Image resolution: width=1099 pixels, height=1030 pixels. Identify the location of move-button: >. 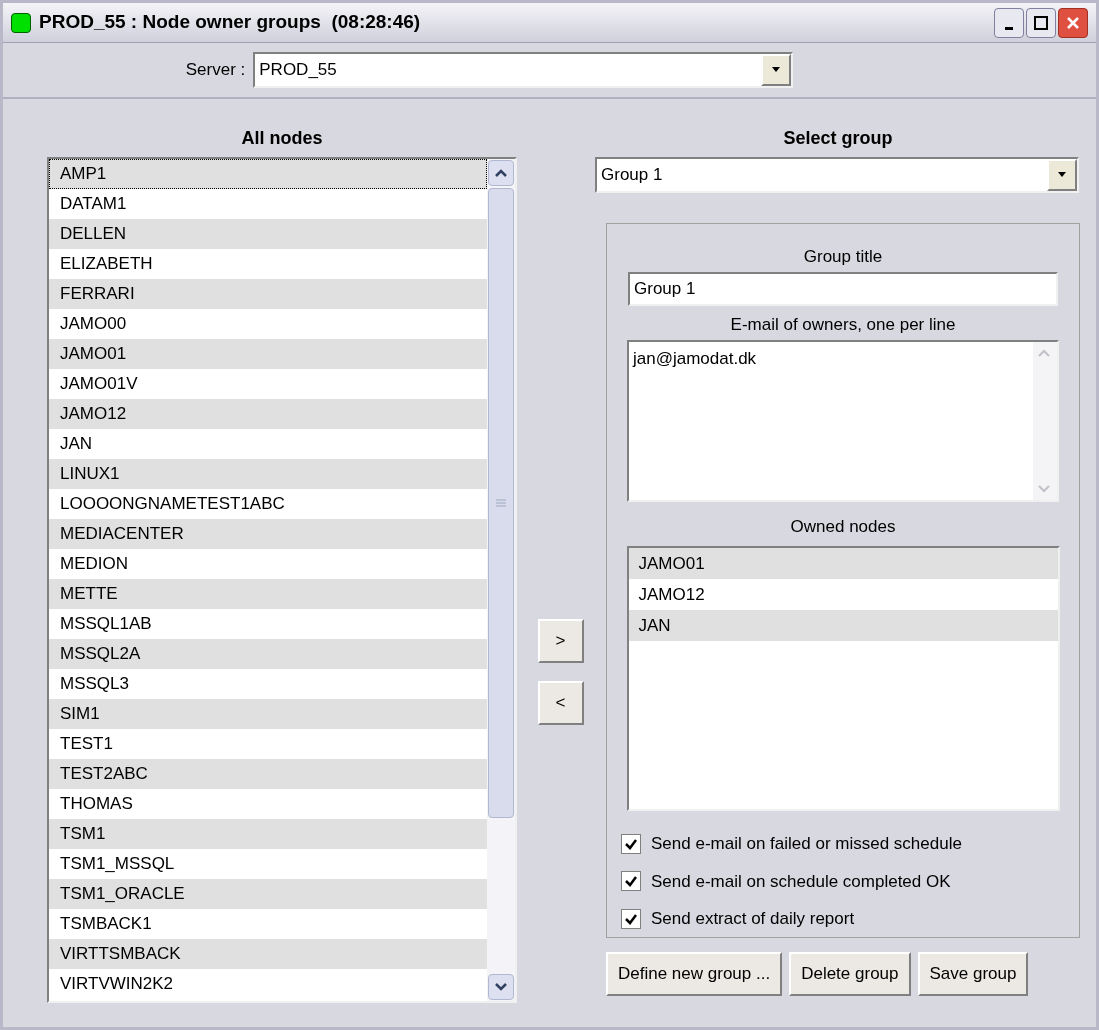
(560, 641).